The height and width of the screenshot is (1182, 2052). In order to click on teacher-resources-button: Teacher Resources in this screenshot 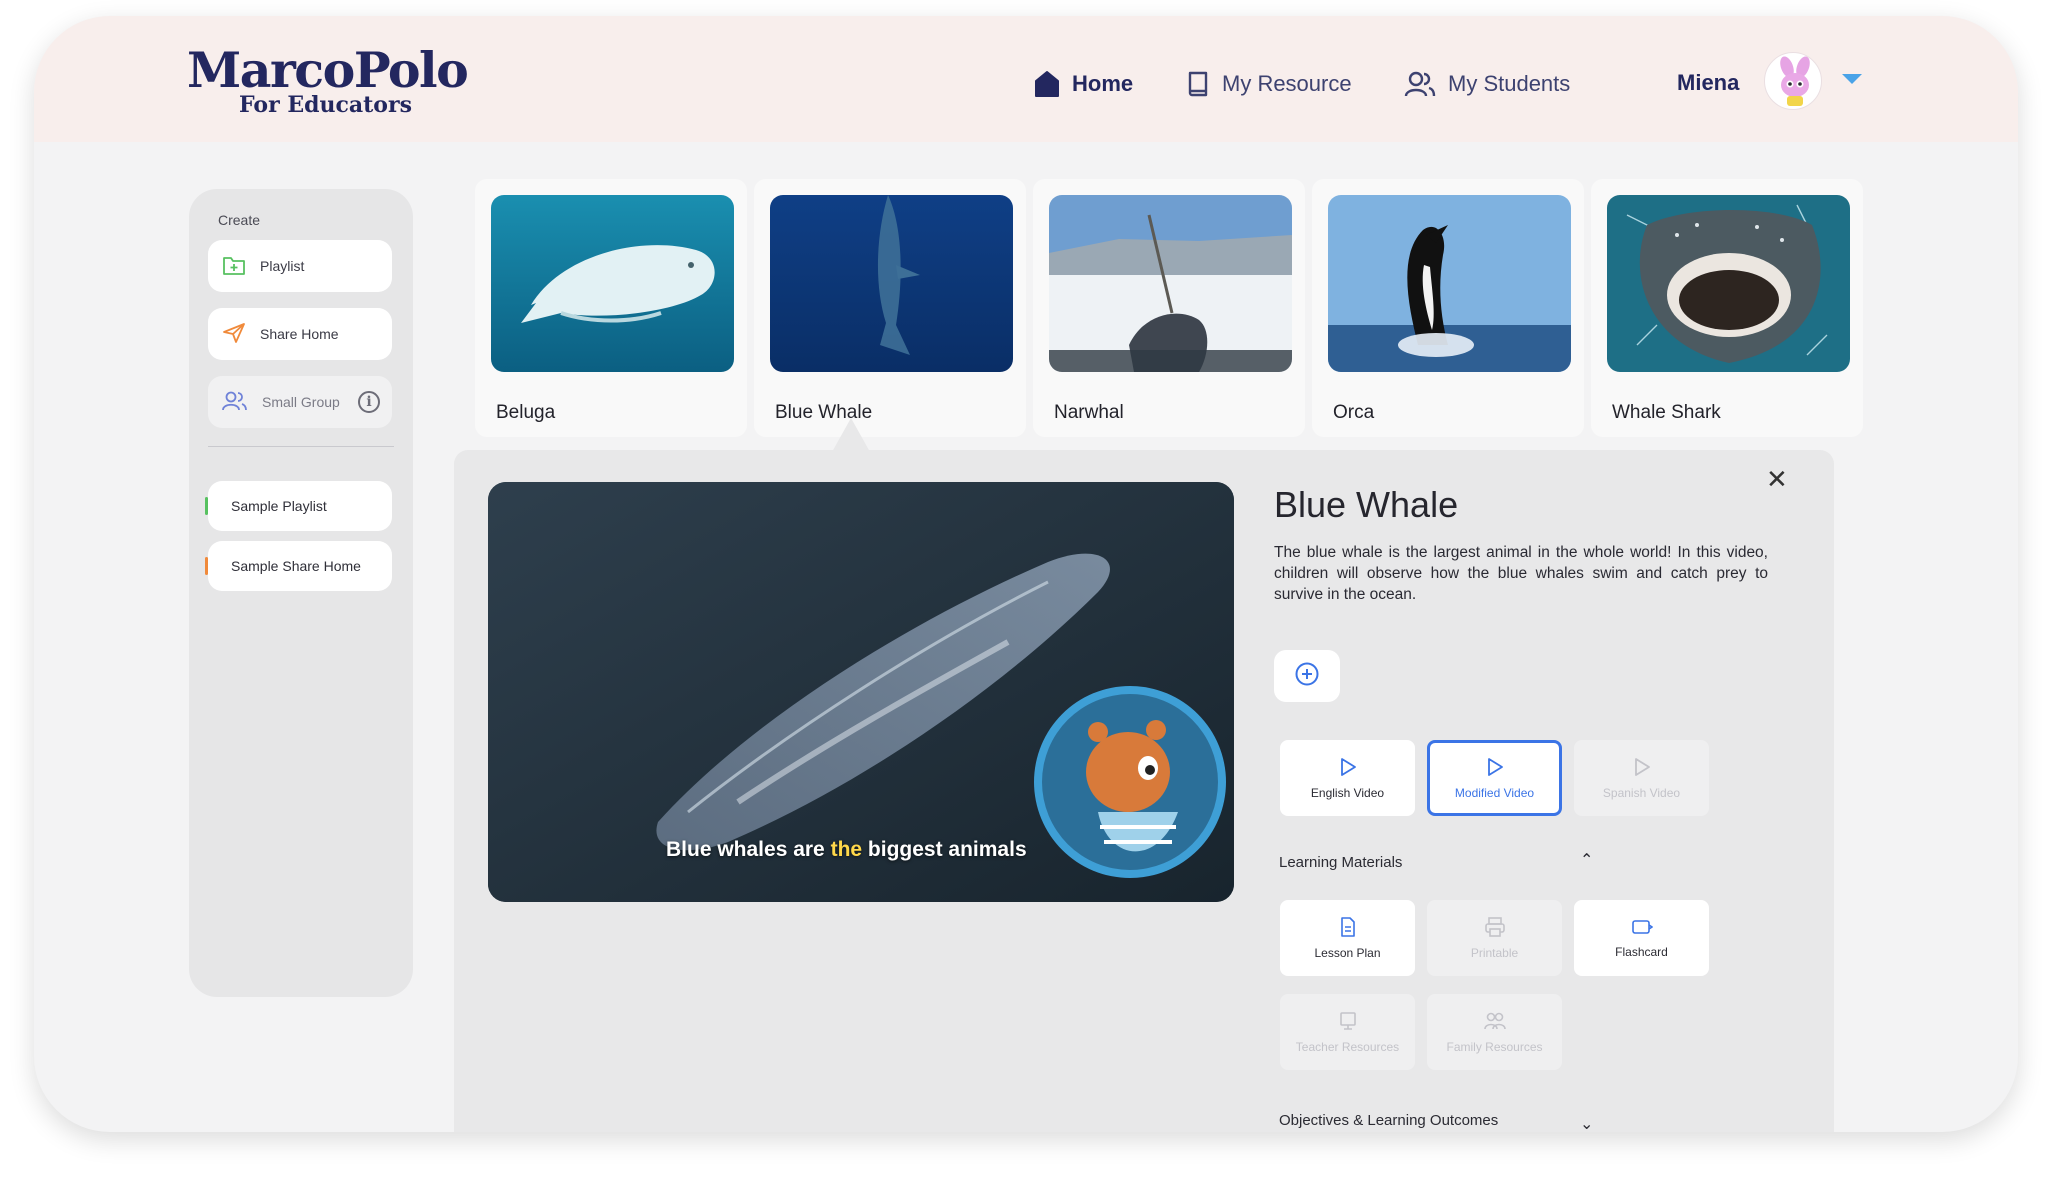, I will do `click(1347, 1032)`.